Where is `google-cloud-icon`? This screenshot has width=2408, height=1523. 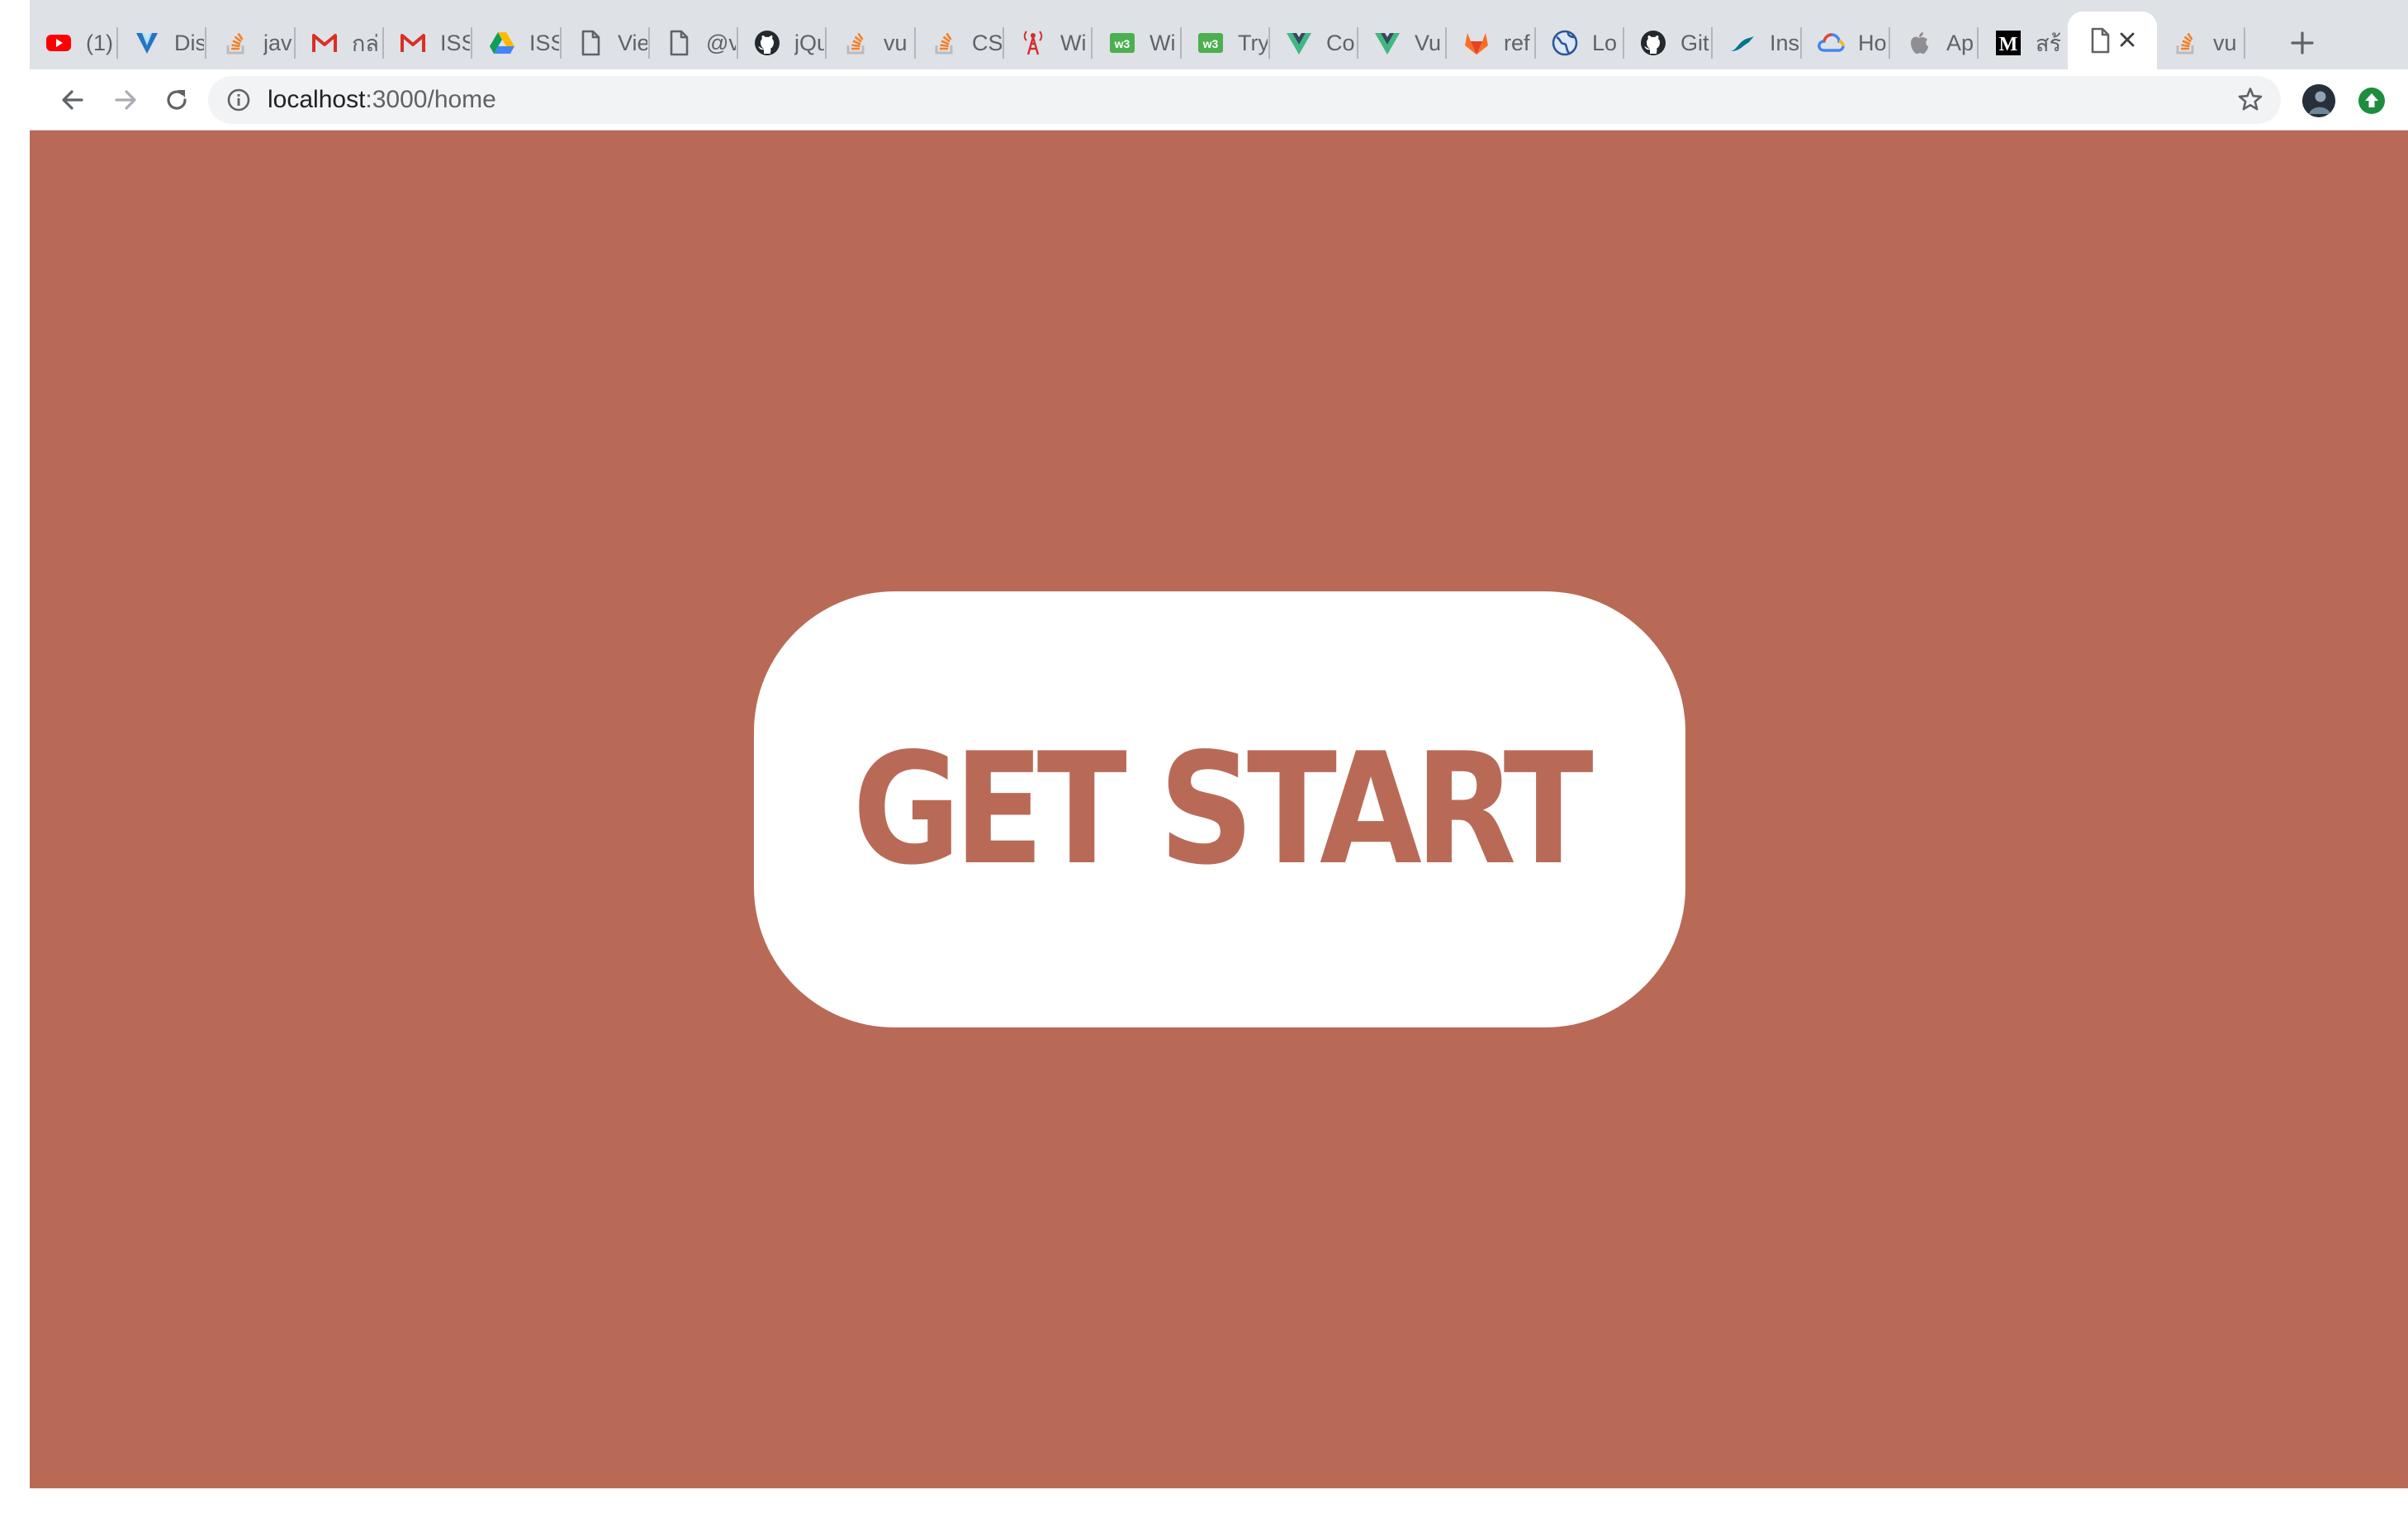 google-cloud-icon is located at coordinates (1831, 43).